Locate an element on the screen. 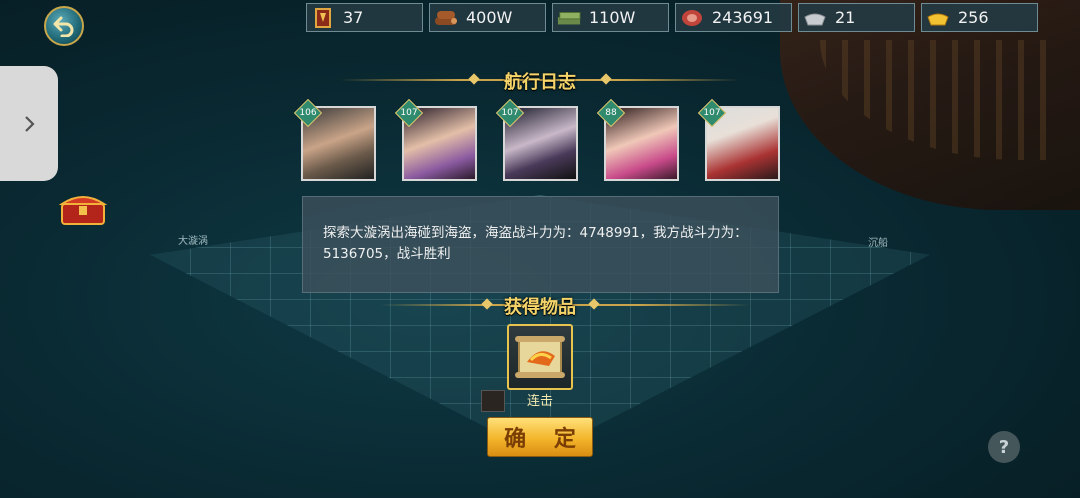 The height and width of the screenshot is (498, 1080). wood-icon is located at coordinates (446, 18).